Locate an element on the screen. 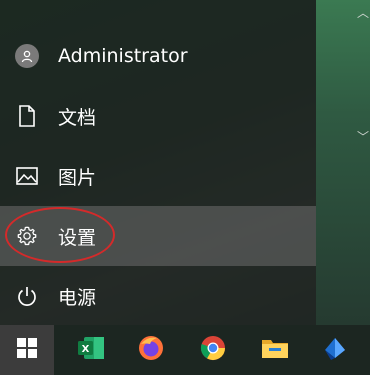 The image size is (370, 375). pictures-label: 图片 is located at coordinates (77, 177).